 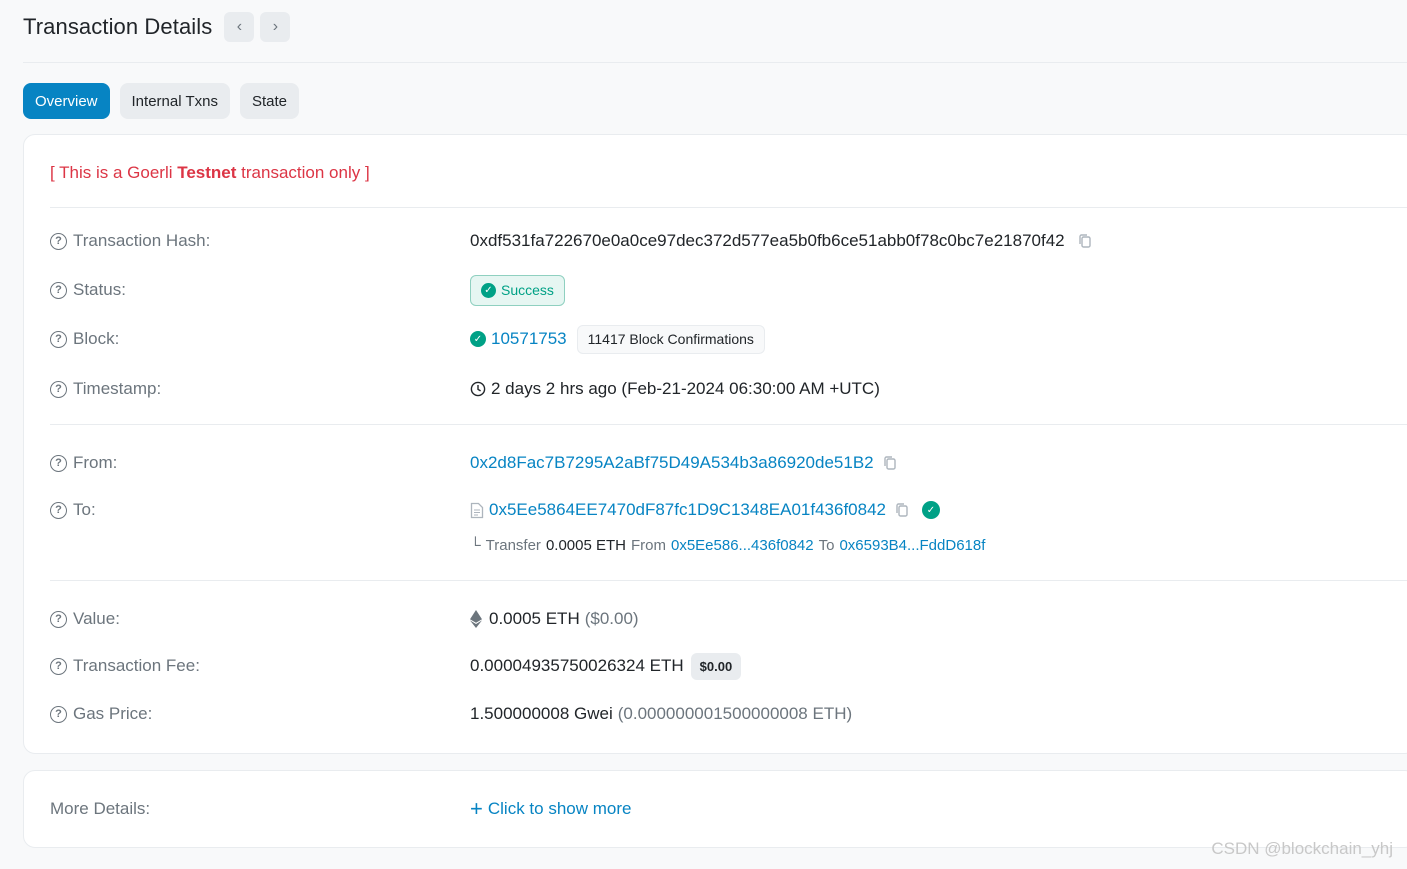 I want to click on prev-transaction-button: ‹, so click(x=239, y=27).